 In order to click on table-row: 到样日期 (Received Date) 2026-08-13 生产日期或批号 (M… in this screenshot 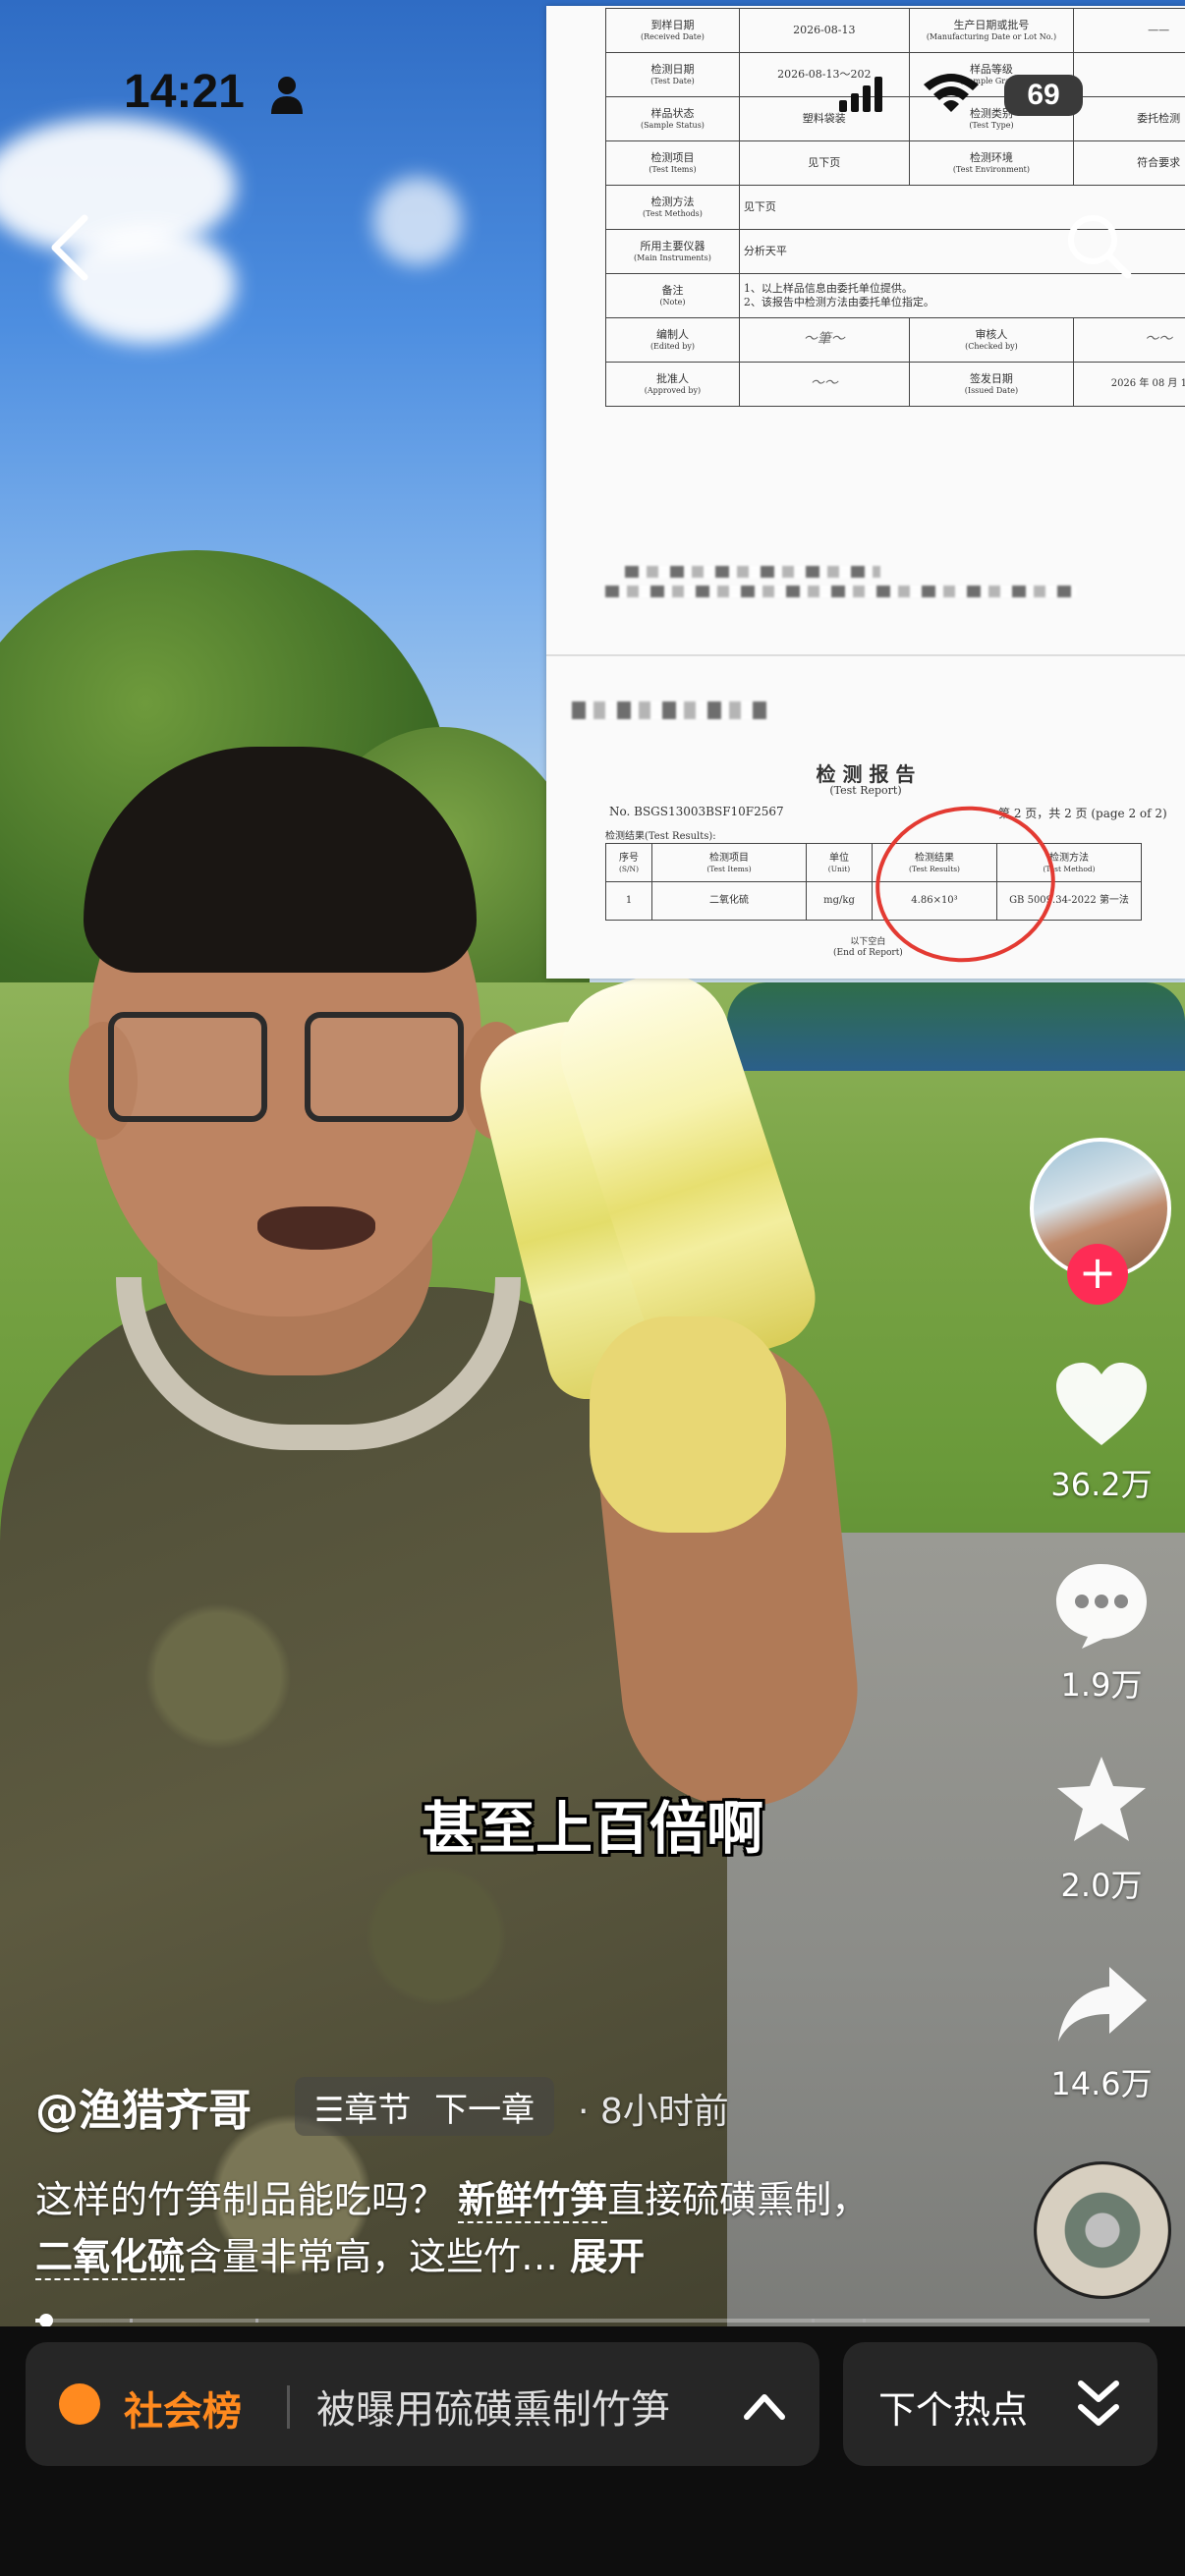, I will do `click(895, 30)`.